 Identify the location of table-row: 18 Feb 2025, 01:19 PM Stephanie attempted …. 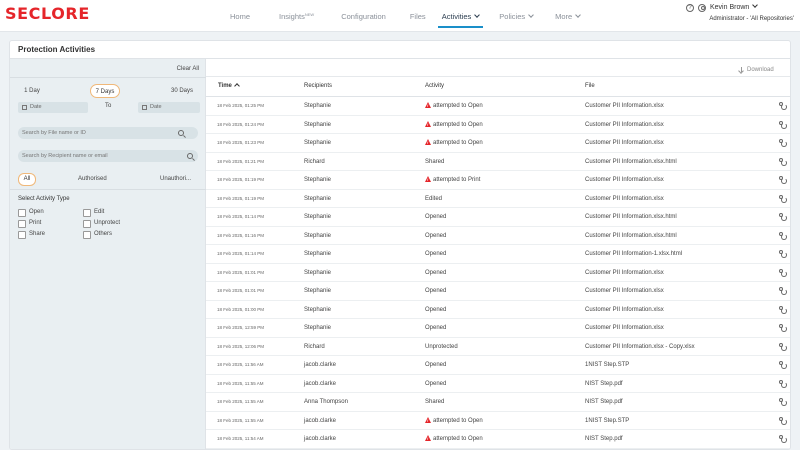
(498, 180).